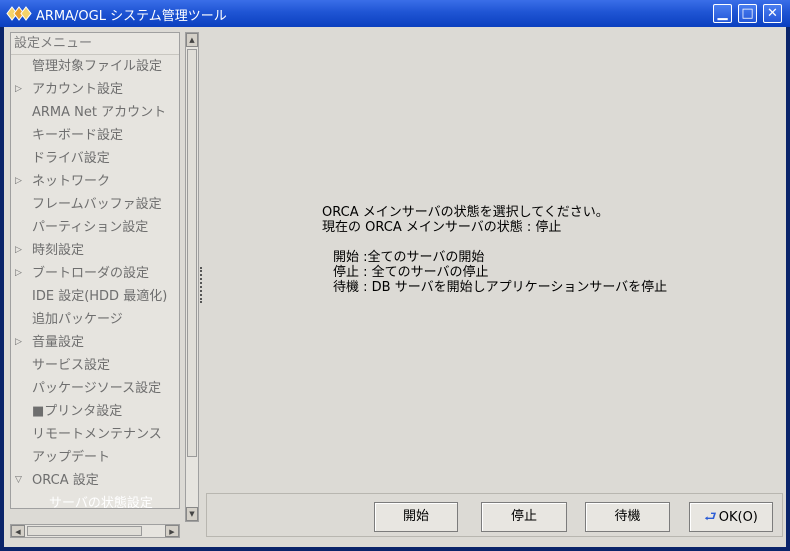  I want to click on menu-item-partition: パーティション設定, so click(95, 227).